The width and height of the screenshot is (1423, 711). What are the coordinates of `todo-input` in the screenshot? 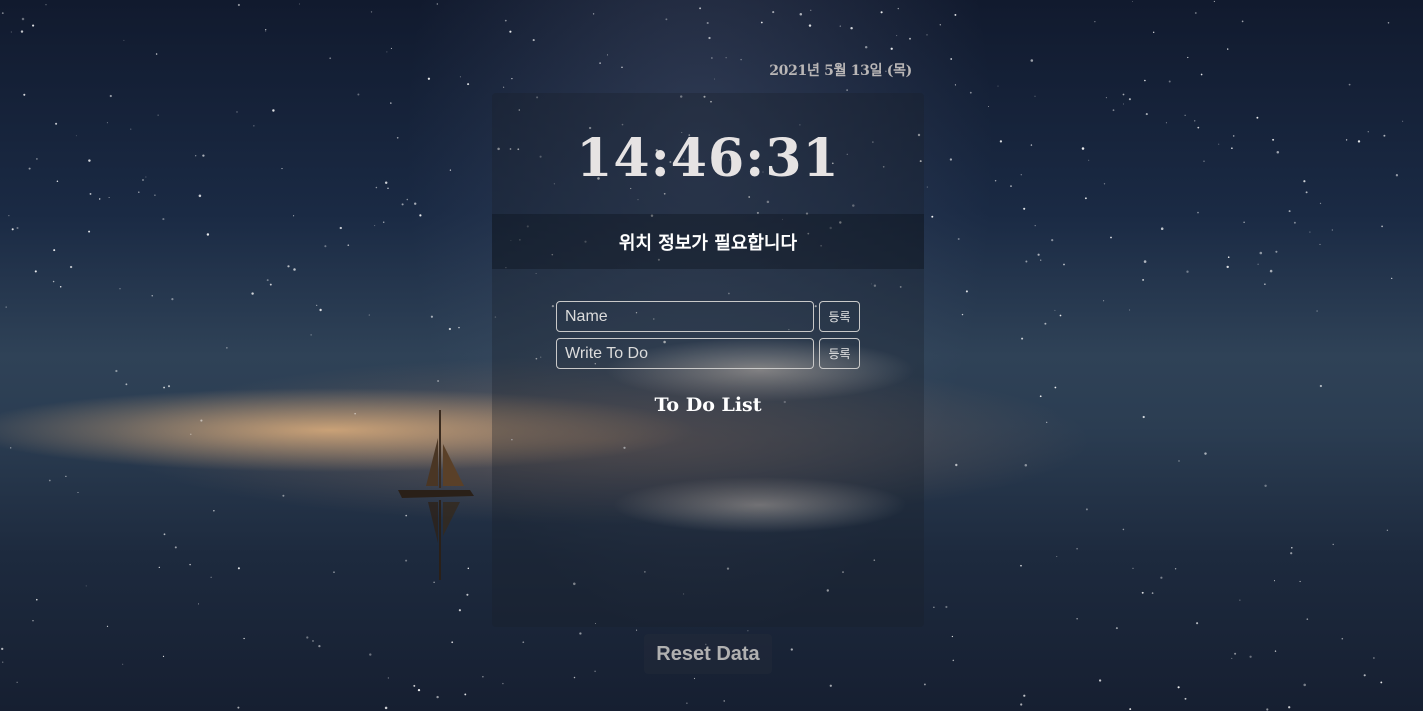 It's located at (685, 353).